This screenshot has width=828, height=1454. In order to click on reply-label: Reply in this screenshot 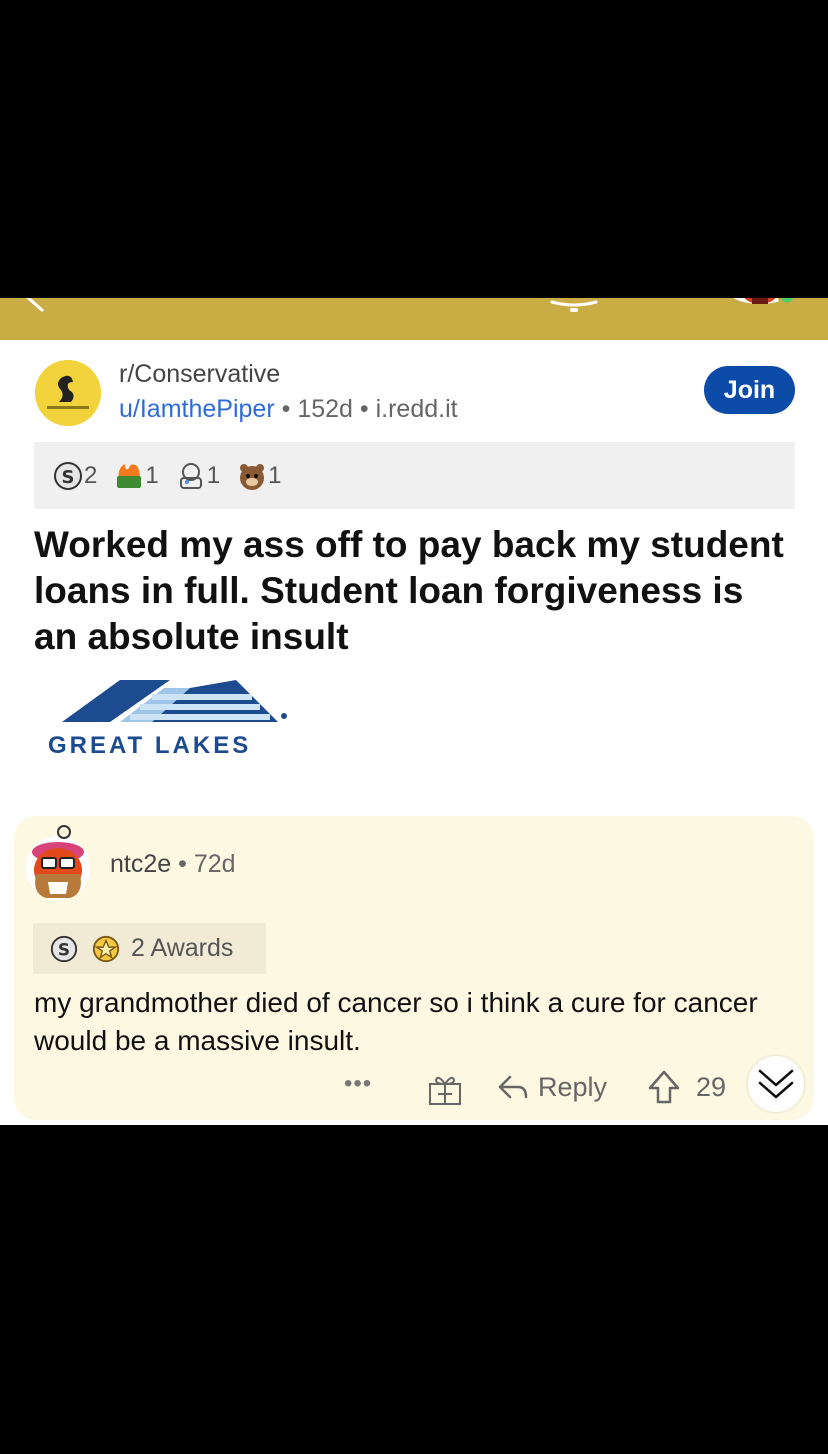, I will do `click(573, 1087)`.